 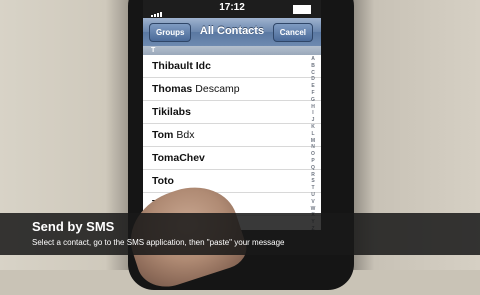 What do you see at coordinates (172, 89) in the screenshot?
I see `contact-name: Thomas` at bounding box center [172, 89].